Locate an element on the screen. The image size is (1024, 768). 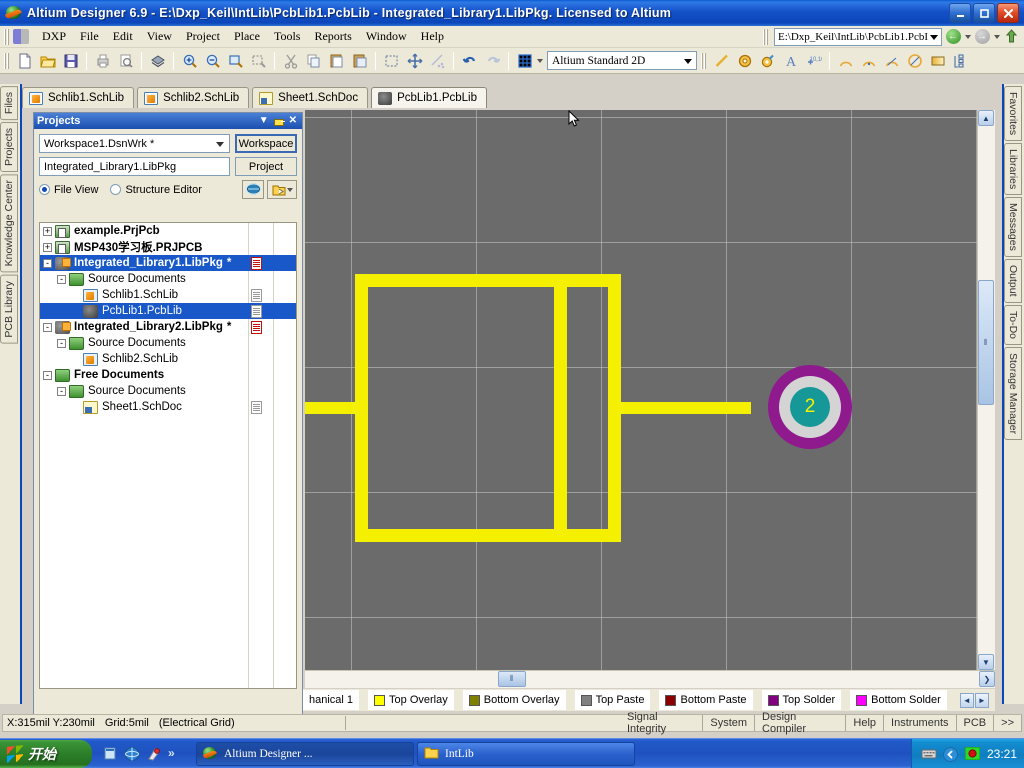
zoom-selected-icon is located at coordinates (258, 60).